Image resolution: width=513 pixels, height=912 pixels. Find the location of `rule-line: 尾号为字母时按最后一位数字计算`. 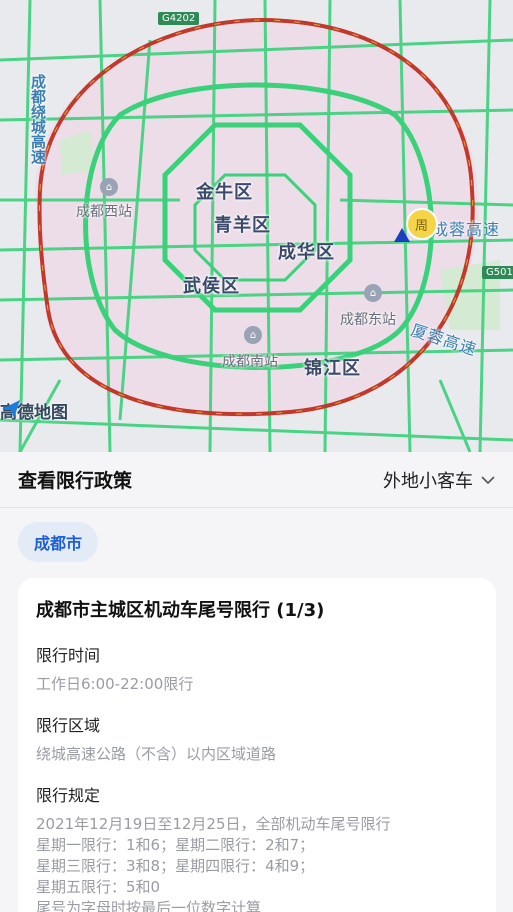

rule-line: 尾号为字母时按最后一位数字计算 is located at coordinates (149, 905).